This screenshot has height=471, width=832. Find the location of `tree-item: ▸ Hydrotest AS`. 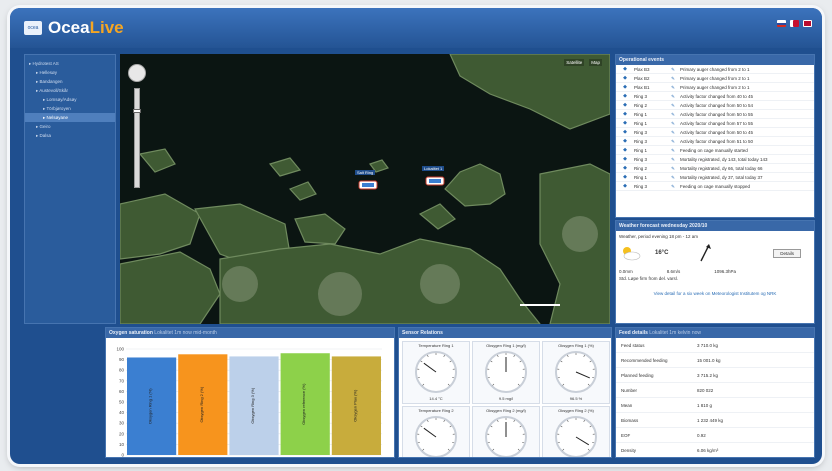

tree-item: ▸ Hydrotest AS is located at coordinates (70, 63).